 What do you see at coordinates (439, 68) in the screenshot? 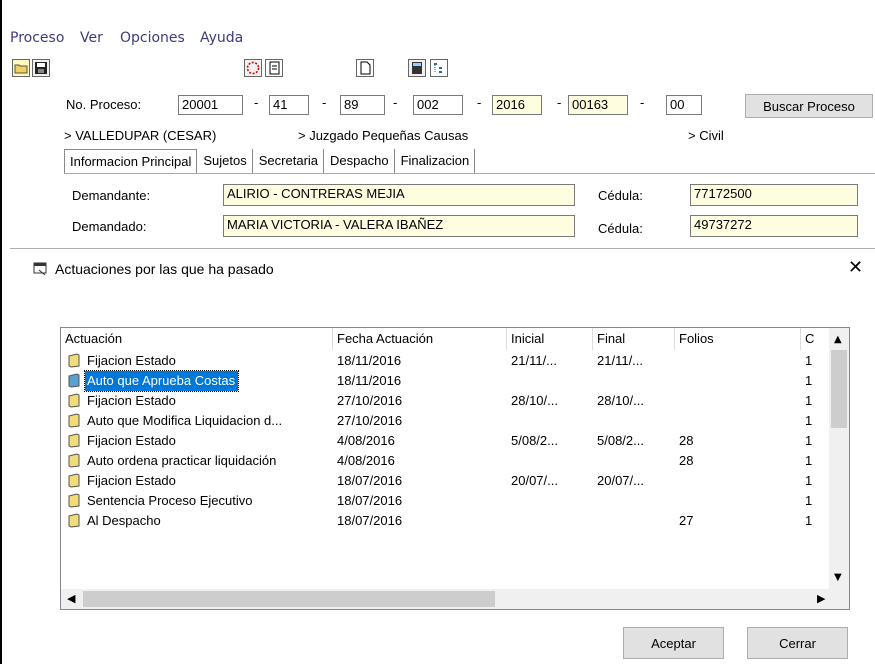
I see `tree-icon` at bounding box center [439, 68].